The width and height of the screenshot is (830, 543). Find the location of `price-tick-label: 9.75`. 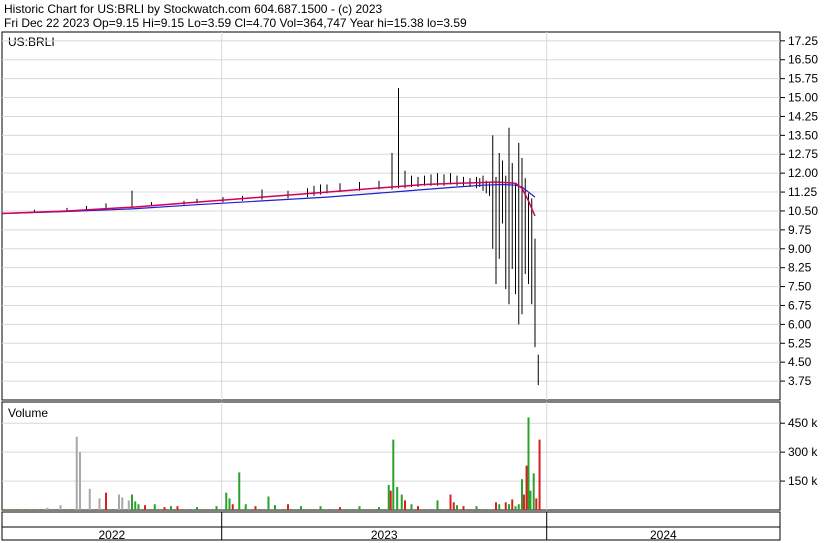

price-tick-label: 9.75 is located at coordinates (800, 230).